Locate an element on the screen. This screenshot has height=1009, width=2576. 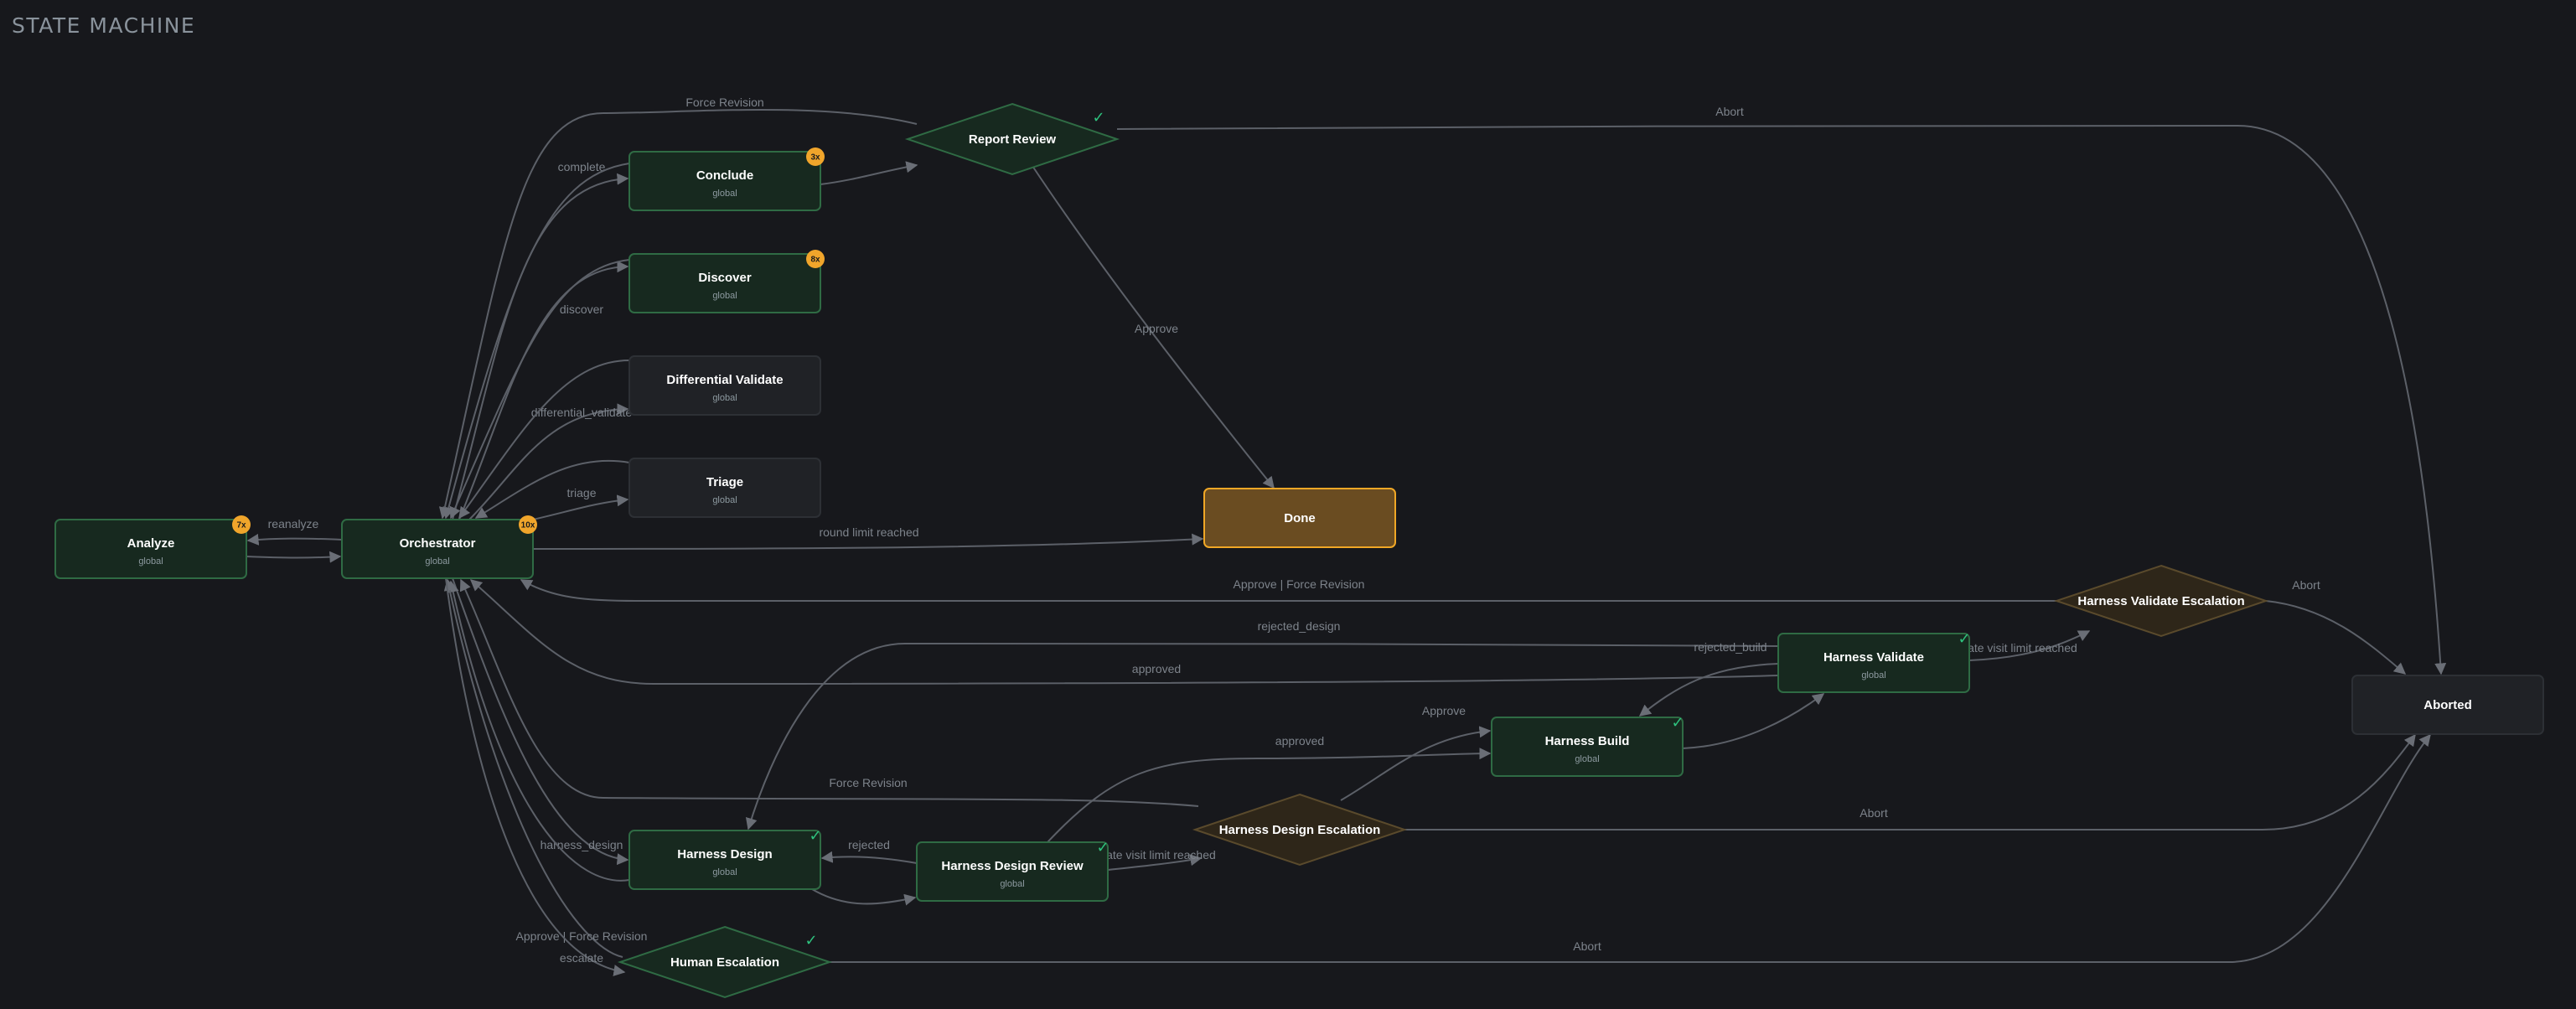
node-scope-discover: global is located at coordinates (724, 296).